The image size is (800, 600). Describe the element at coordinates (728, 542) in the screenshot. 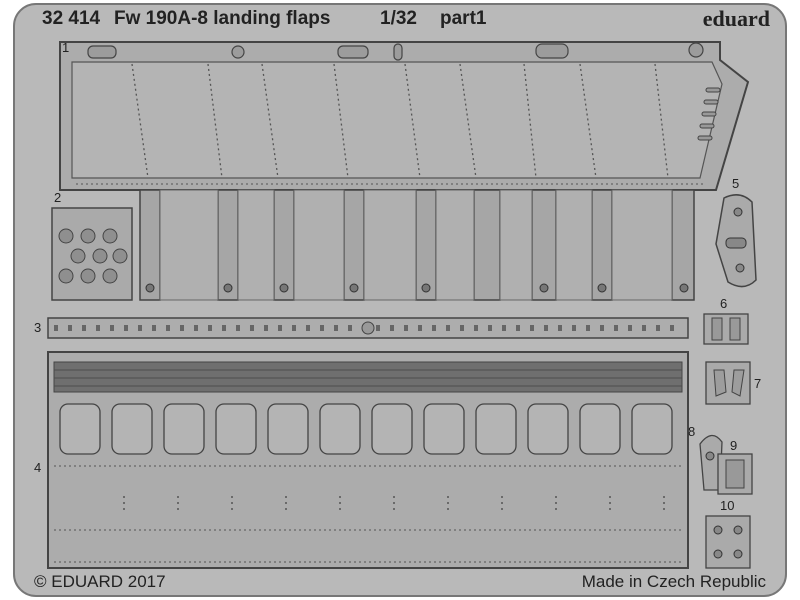

I see `part-10-hinges` at that location.